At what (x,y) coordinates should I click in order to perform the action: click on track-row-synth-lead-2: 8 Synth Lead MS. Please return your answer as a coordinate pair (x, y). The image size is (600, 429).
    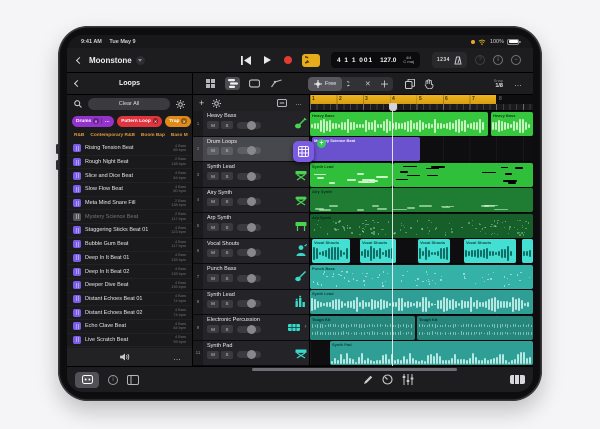
    Looking at the image, I should click on (251, 302).